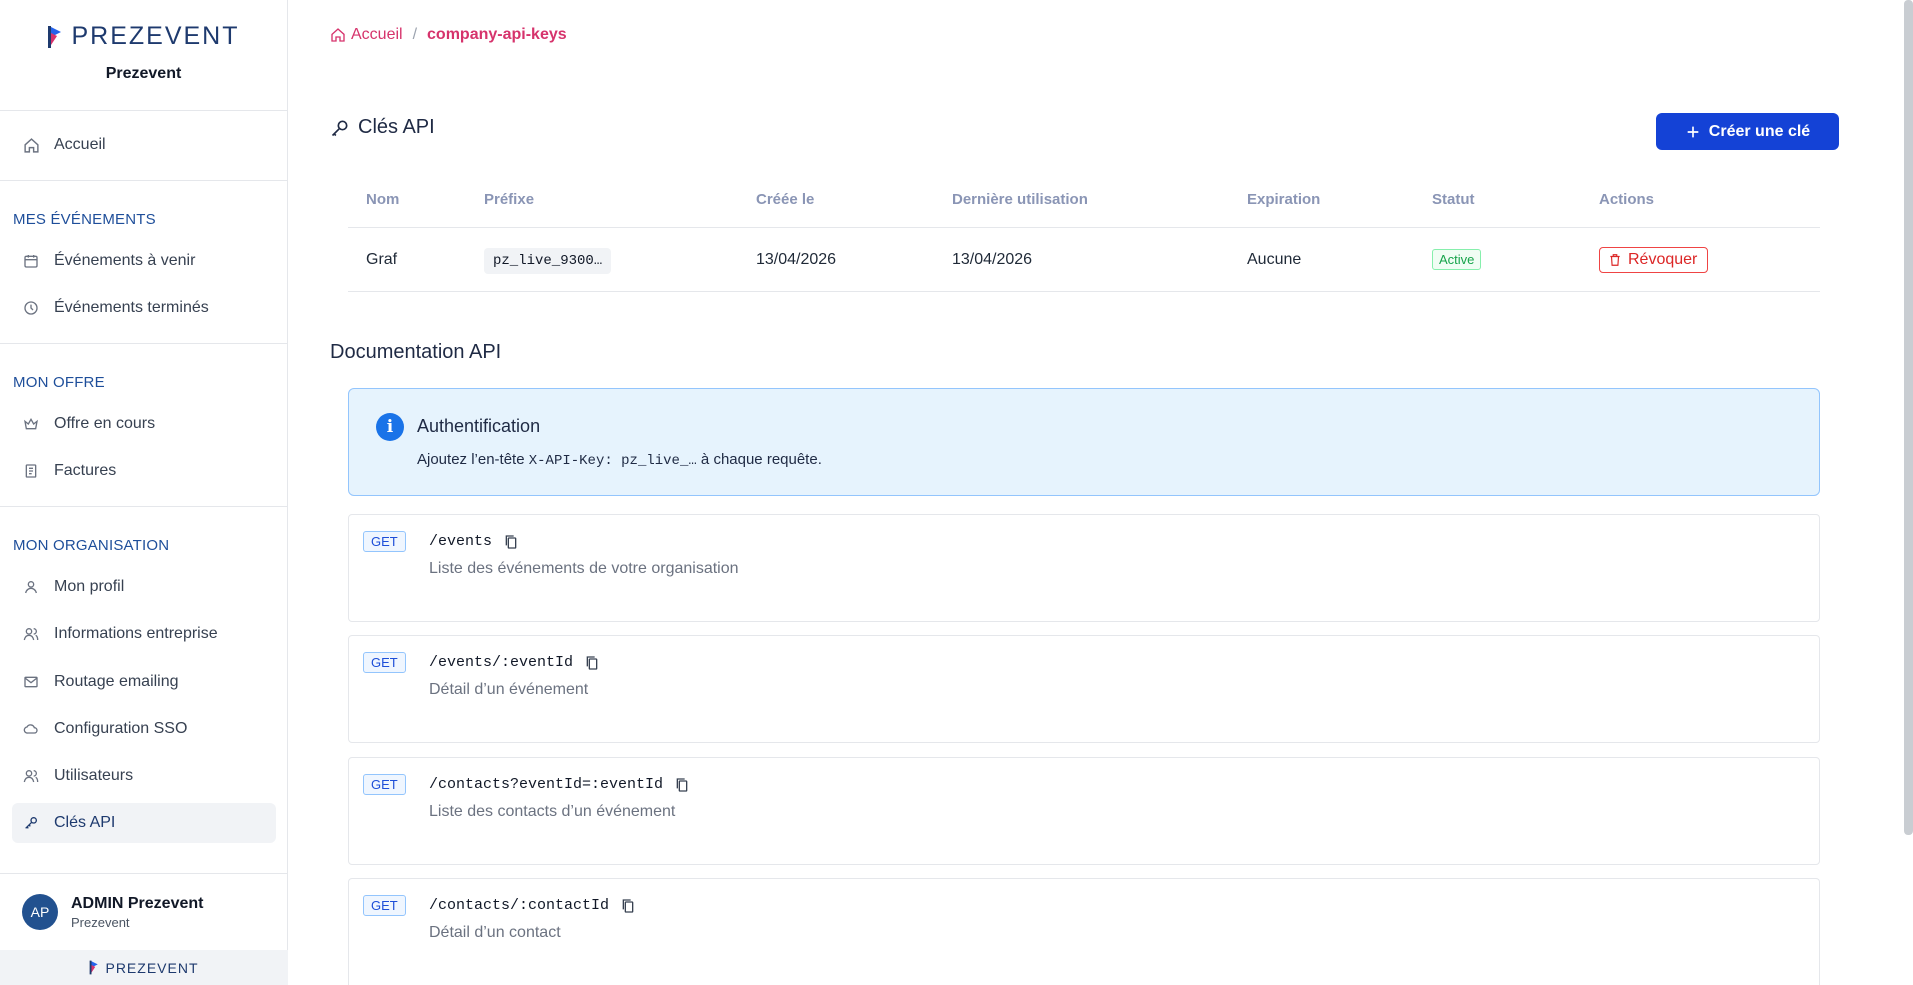  I want to click on column-header-expiration: Expiration, so click(1284, 199).